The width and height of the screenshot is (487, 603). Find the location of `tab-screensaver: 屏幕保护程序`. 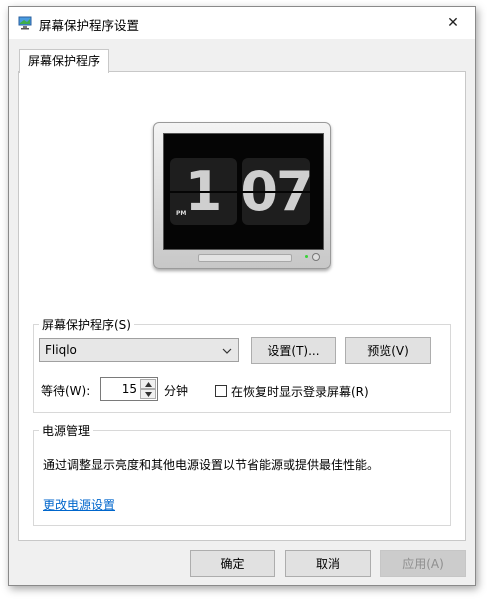

tab-screensaver: 屏幕保护程序 is located at coordinates (64, 61).